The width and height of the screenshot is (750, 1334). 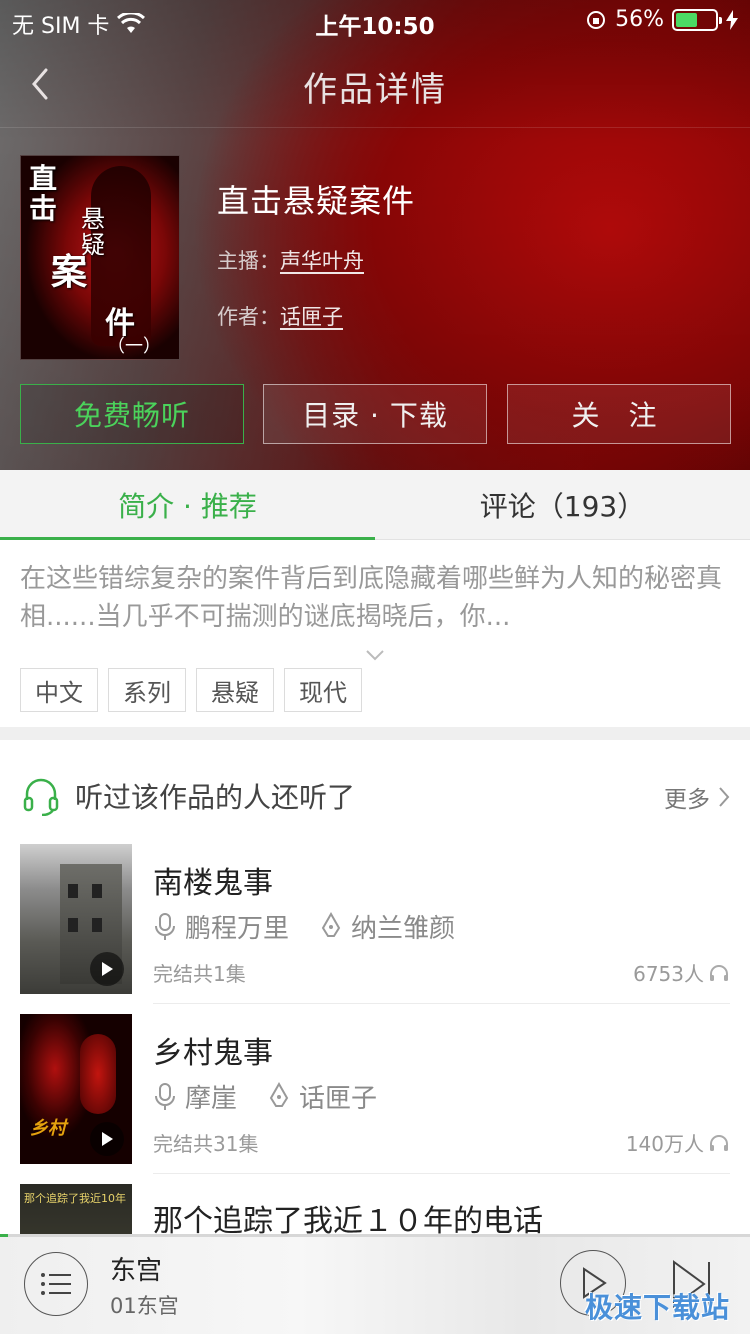 I want to click on tag-mystery: 悬疑, so click(x=235, y=690).